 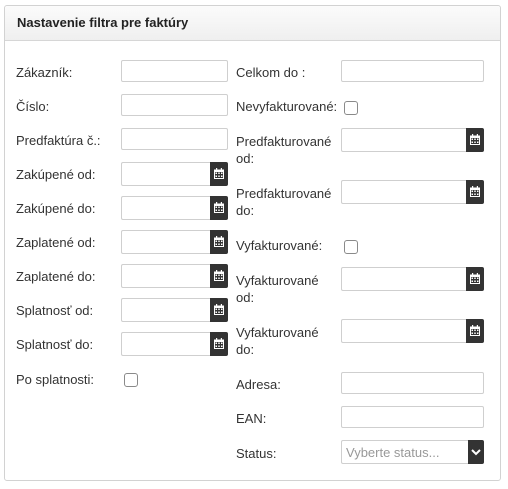 I want to click on invoiced-to-label-2: do:, so click(x=245, y=349).